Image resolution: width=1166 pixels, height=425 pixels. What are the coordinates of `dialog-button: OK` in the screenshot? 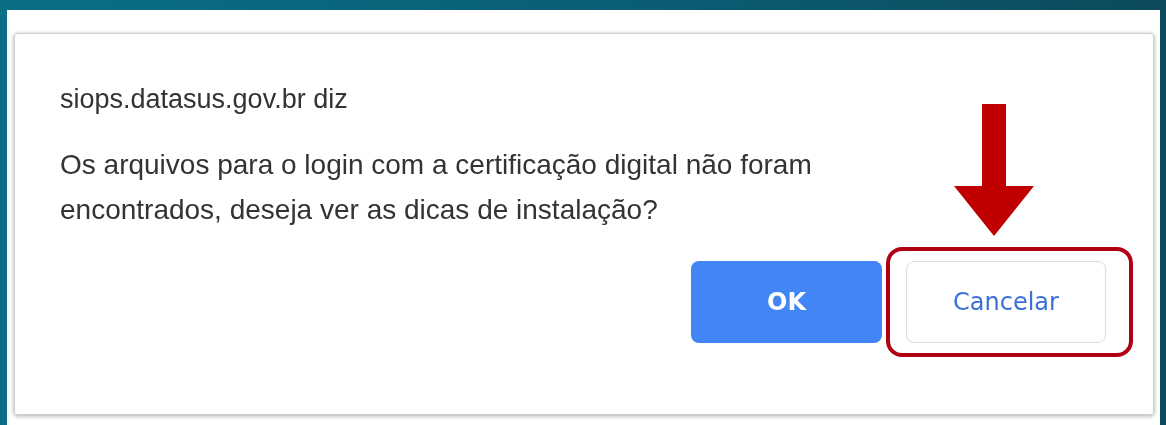 It's located at (786, 302).